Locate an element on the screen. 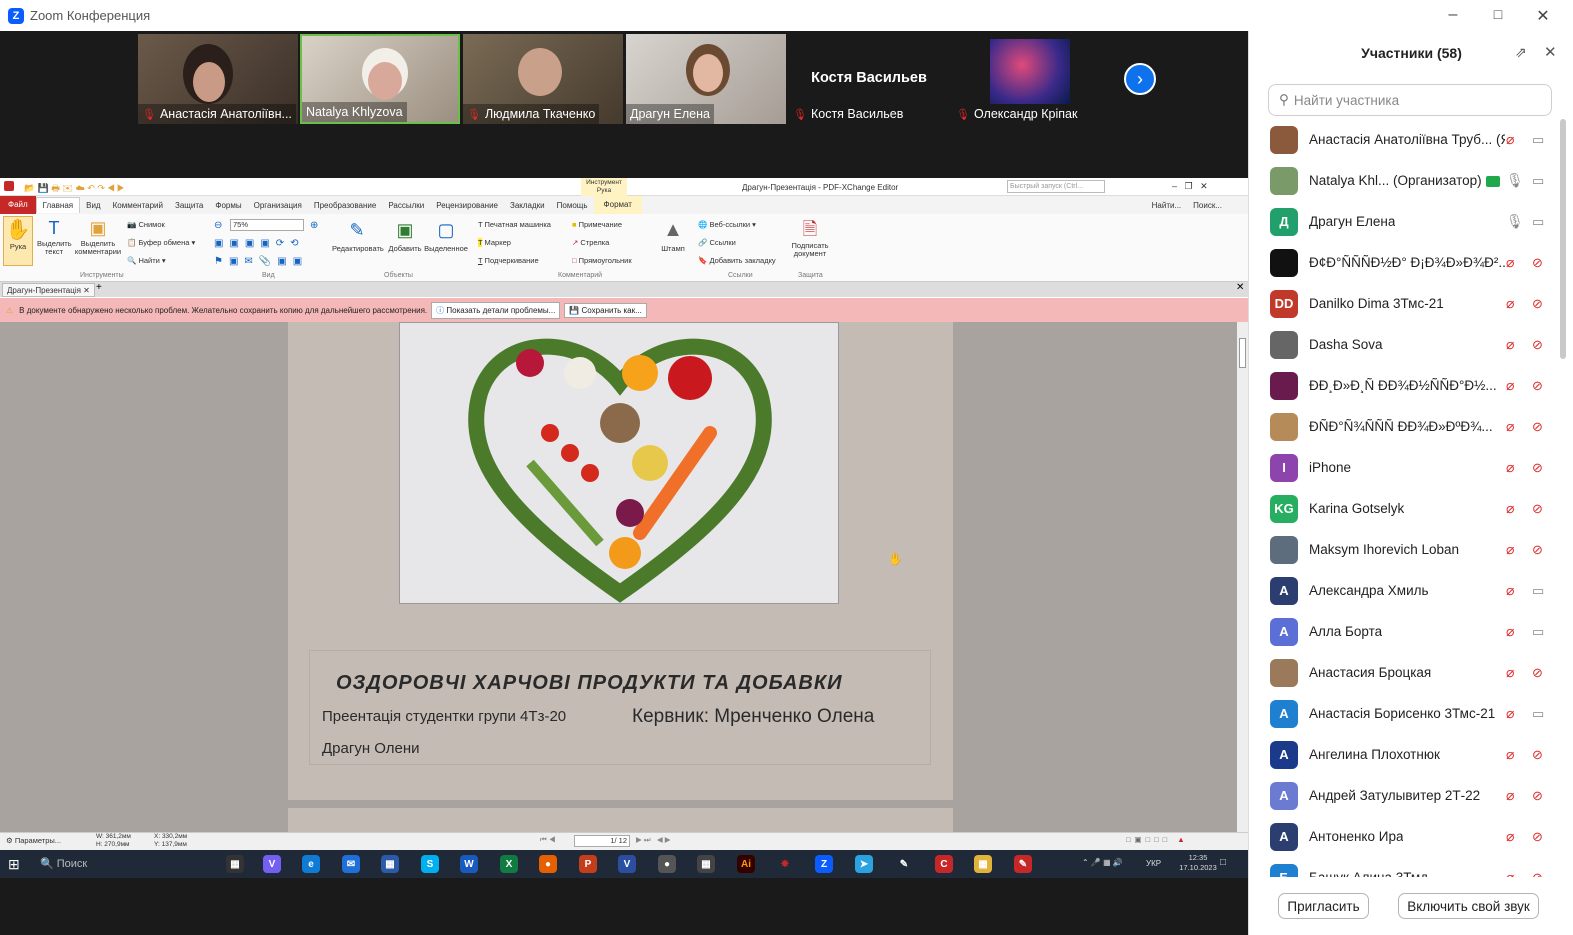 Image resolution: width=1573 pixels, height=935 pixels. arrow-button: ↗ Стрелка is located at coordinates (590, 242).